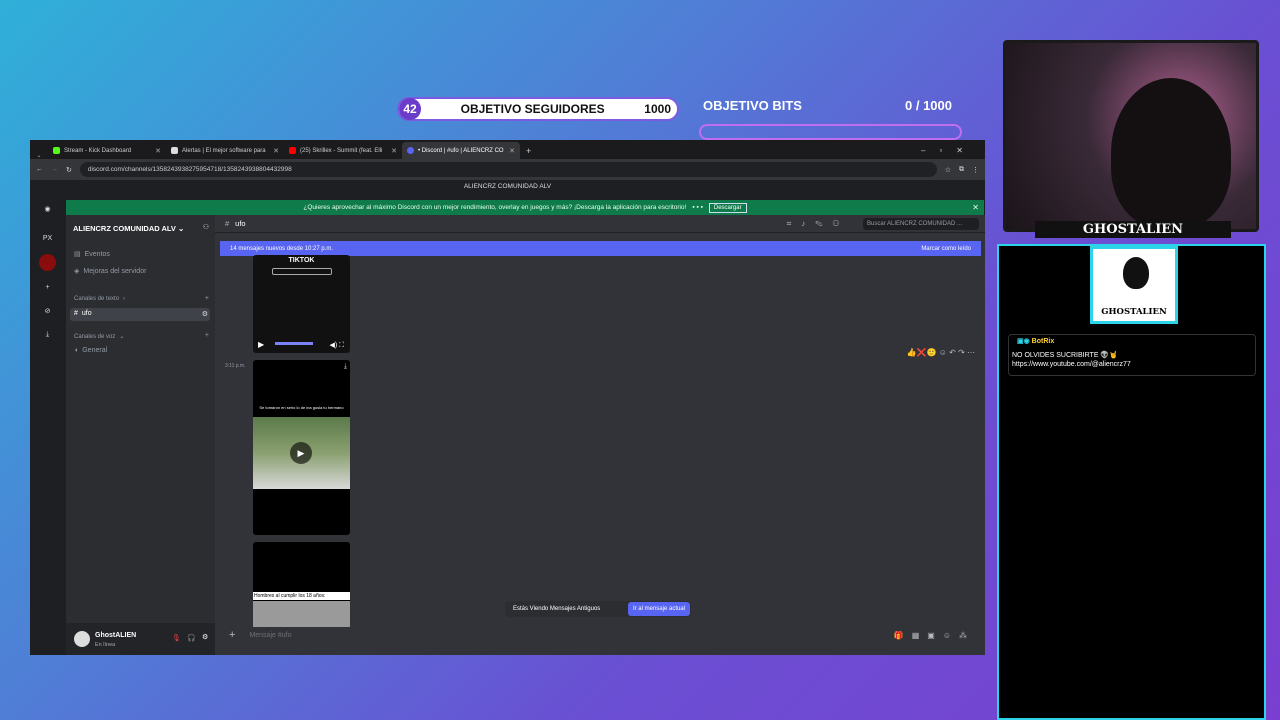 This screenshot has height=720, width=1280. I want to click on bits-goal-count: 0 / 1000, so click(928, 105).